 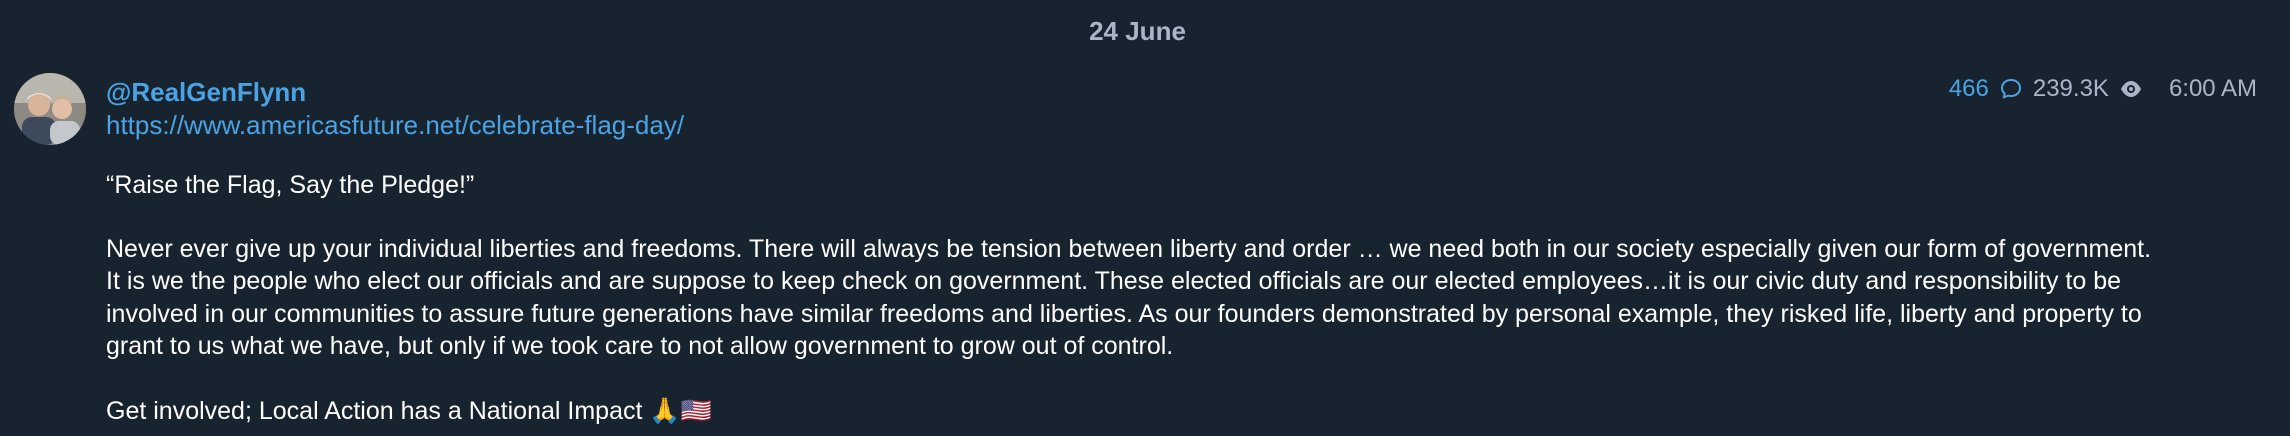 What do you see at coordinates (2011, 89) in the screenshot?
I see `comment-bubble-icon` at bounding box center [2011, 89].